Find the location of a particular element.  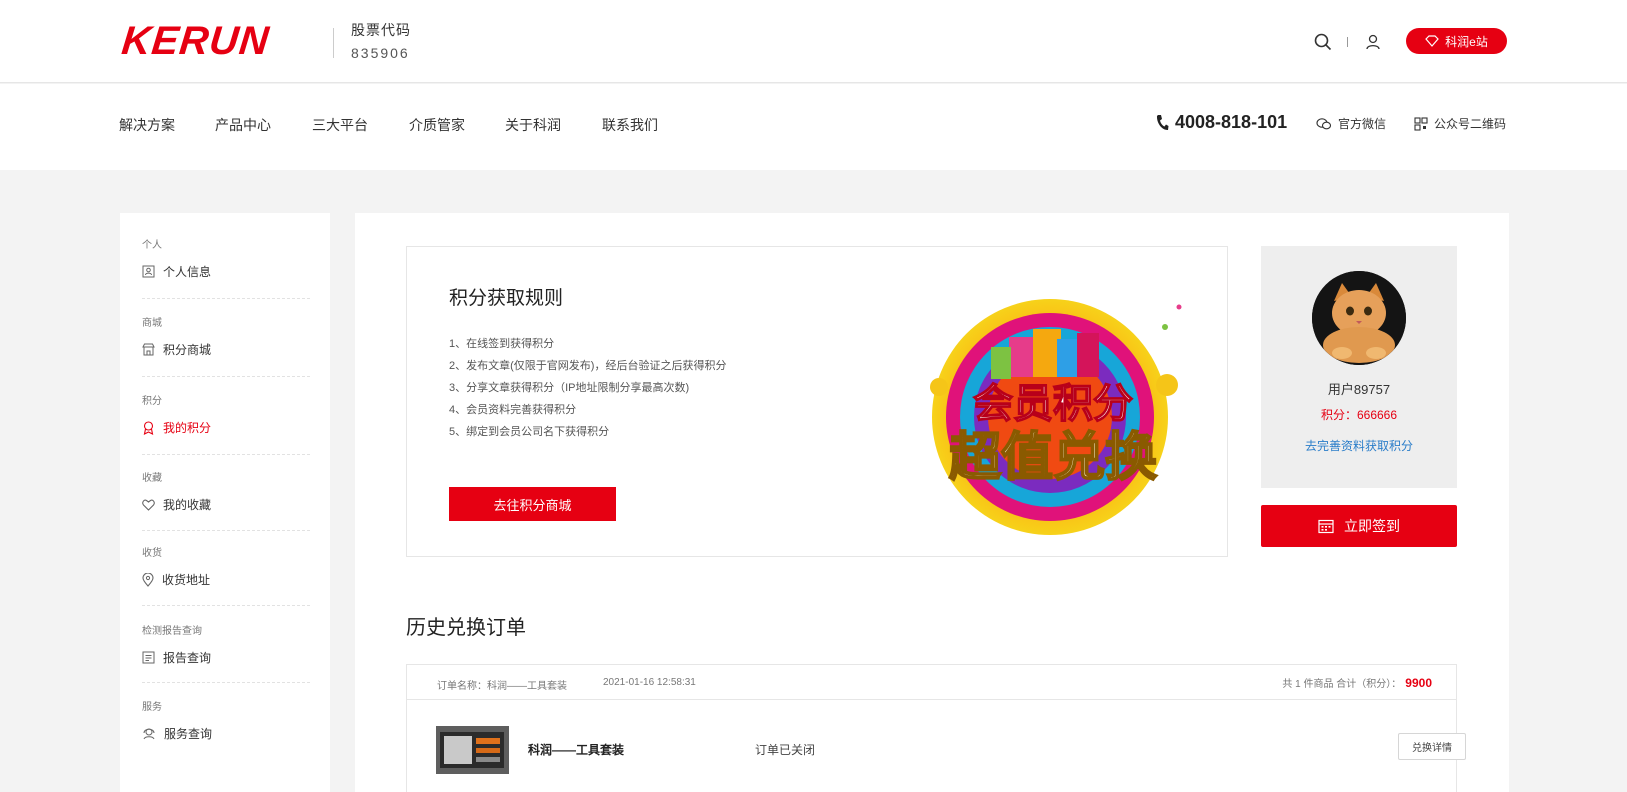

banner-line2: 超值兑换 is located at coordinates (1053, 458).